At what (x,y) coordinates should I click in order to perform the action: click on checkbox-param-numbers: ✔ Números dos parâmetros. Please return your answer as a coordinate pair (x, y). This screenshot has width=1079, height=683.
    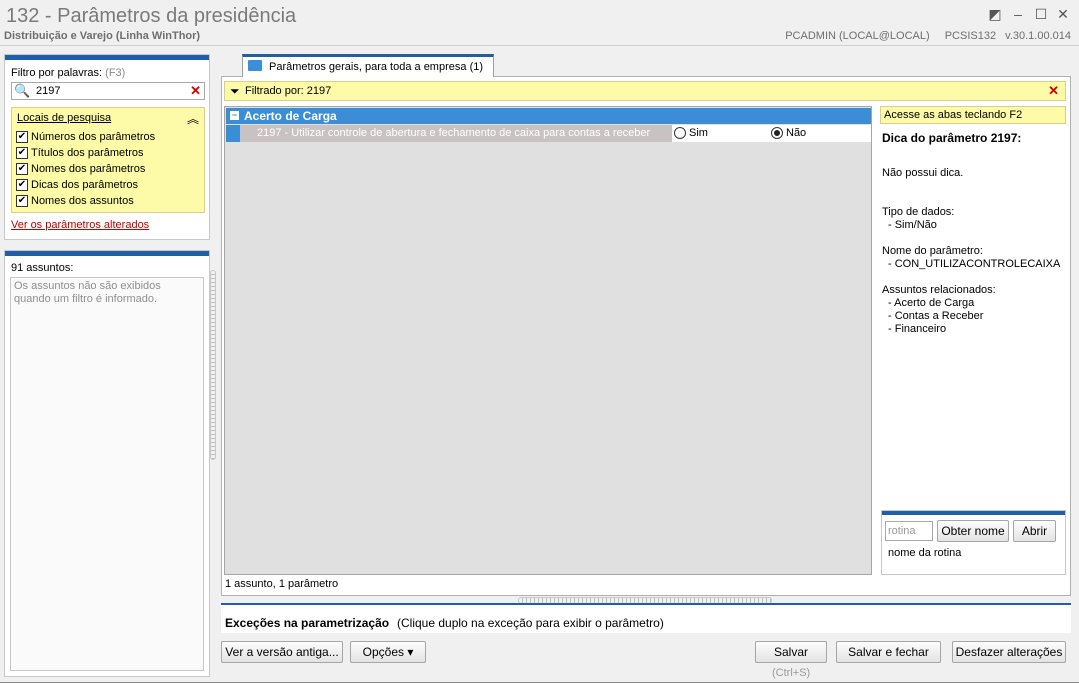
    Looking at the image, I should click on (85, 137).